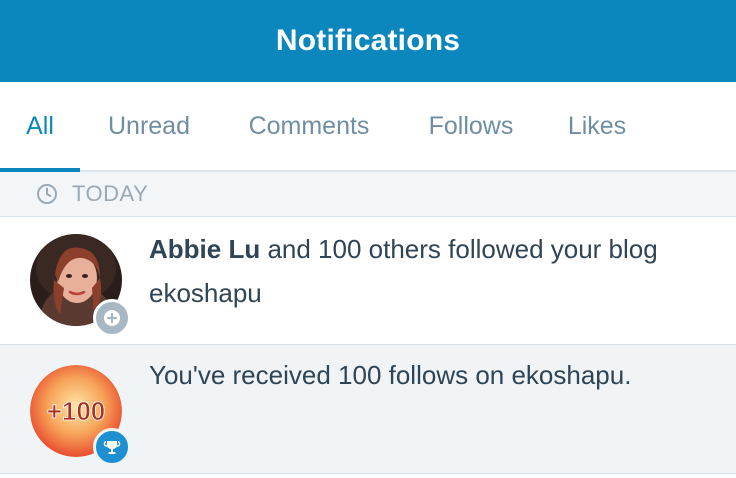 This screenshot has height=478, width=736. What do you see at coordinates (76, 411) in the screenshot?
I see `milestone-label: +100` at bounding box center [76, 411].